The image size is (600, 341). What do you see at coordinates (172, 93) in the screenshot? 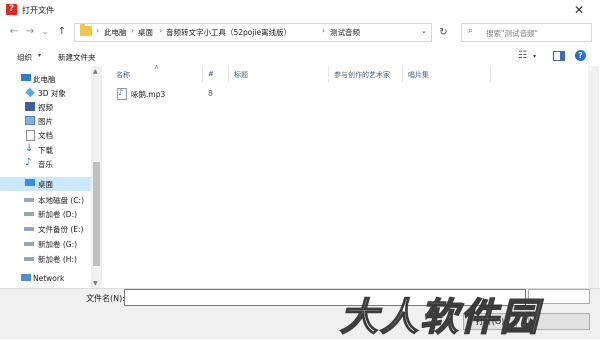
I see `file-row` at bounding box center [172, 93].